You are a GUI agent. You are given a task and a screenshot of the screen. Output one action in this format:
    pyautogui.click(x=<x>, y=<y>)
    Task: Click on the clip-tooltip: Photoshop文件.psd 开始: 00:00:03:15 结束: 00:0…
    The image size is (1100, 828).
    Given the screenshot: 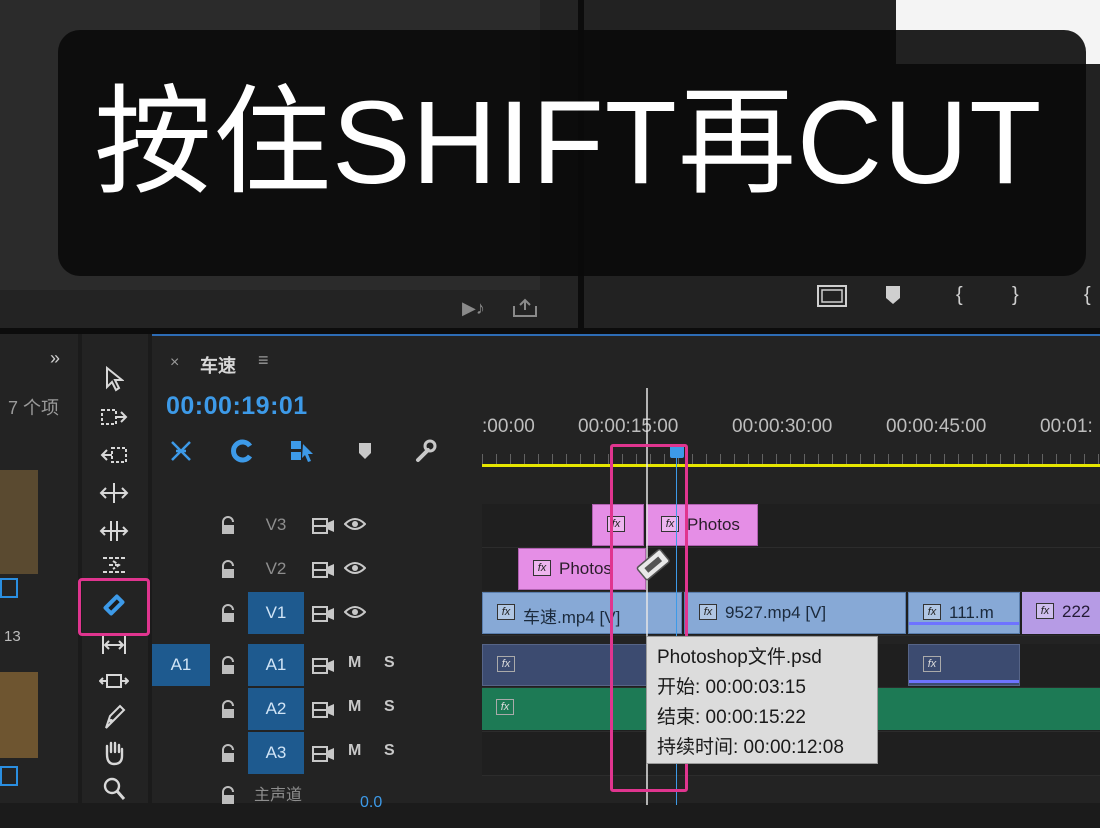 What is the action you would take?
    pyautogui.click(x=762, y=700)
    